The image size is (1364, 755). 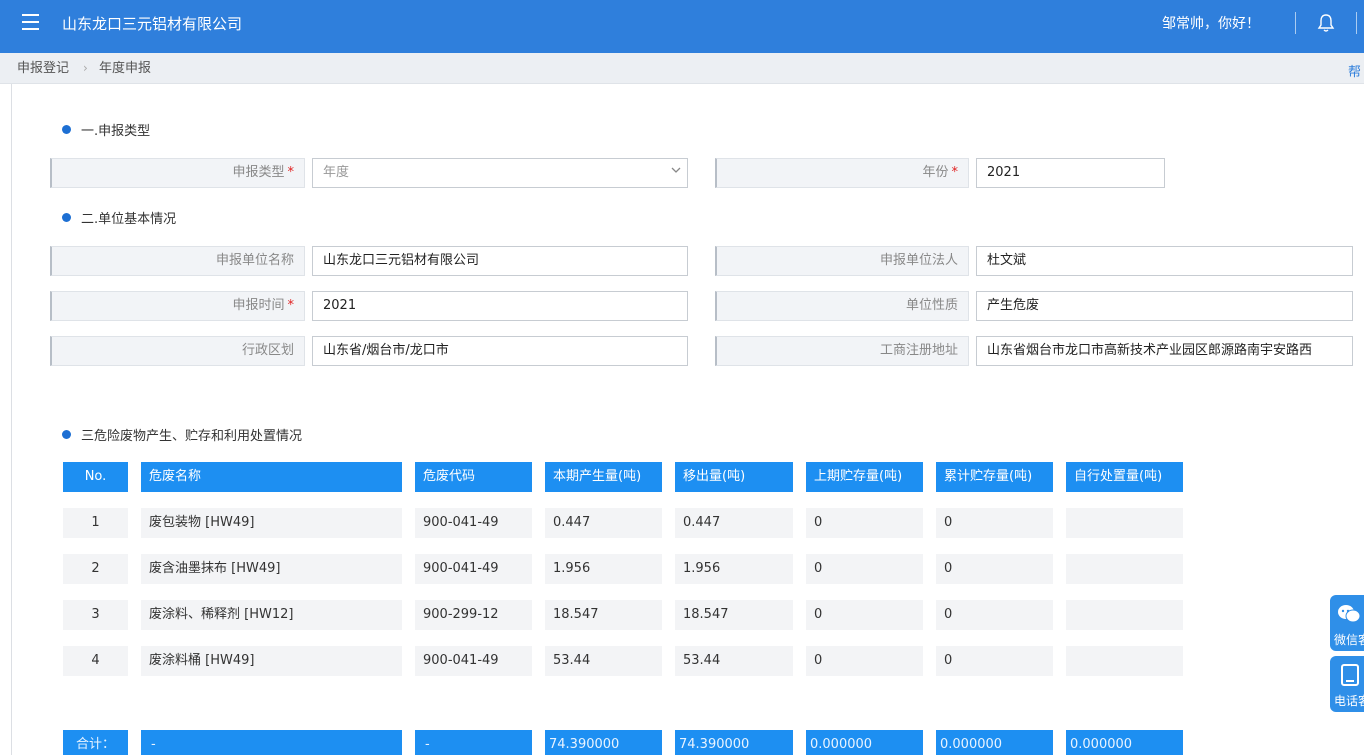 What do you see at coordinates (271, 569) in the screenshot?
I see `table-cell: 废含油墨抹布 [HW49]` at bounding box center [271, 569].